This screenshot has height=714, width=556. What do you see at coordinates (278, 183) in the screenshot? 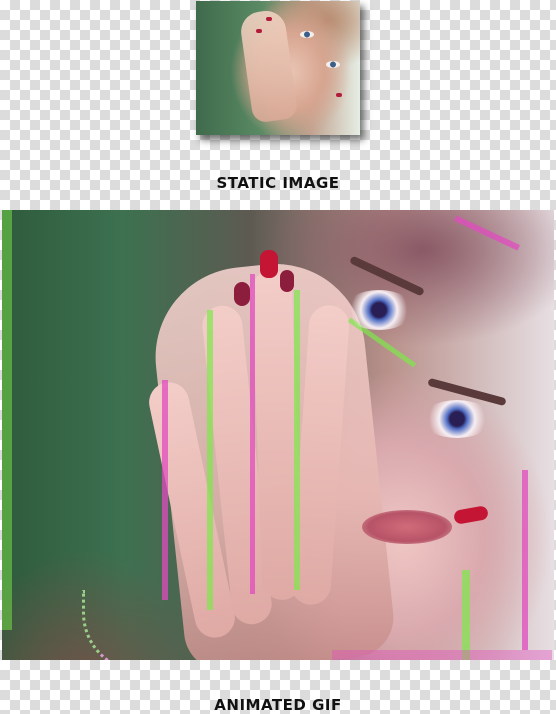
I see `static-image-caption: STATIC IMAGE` at bounding box center [278, 183].